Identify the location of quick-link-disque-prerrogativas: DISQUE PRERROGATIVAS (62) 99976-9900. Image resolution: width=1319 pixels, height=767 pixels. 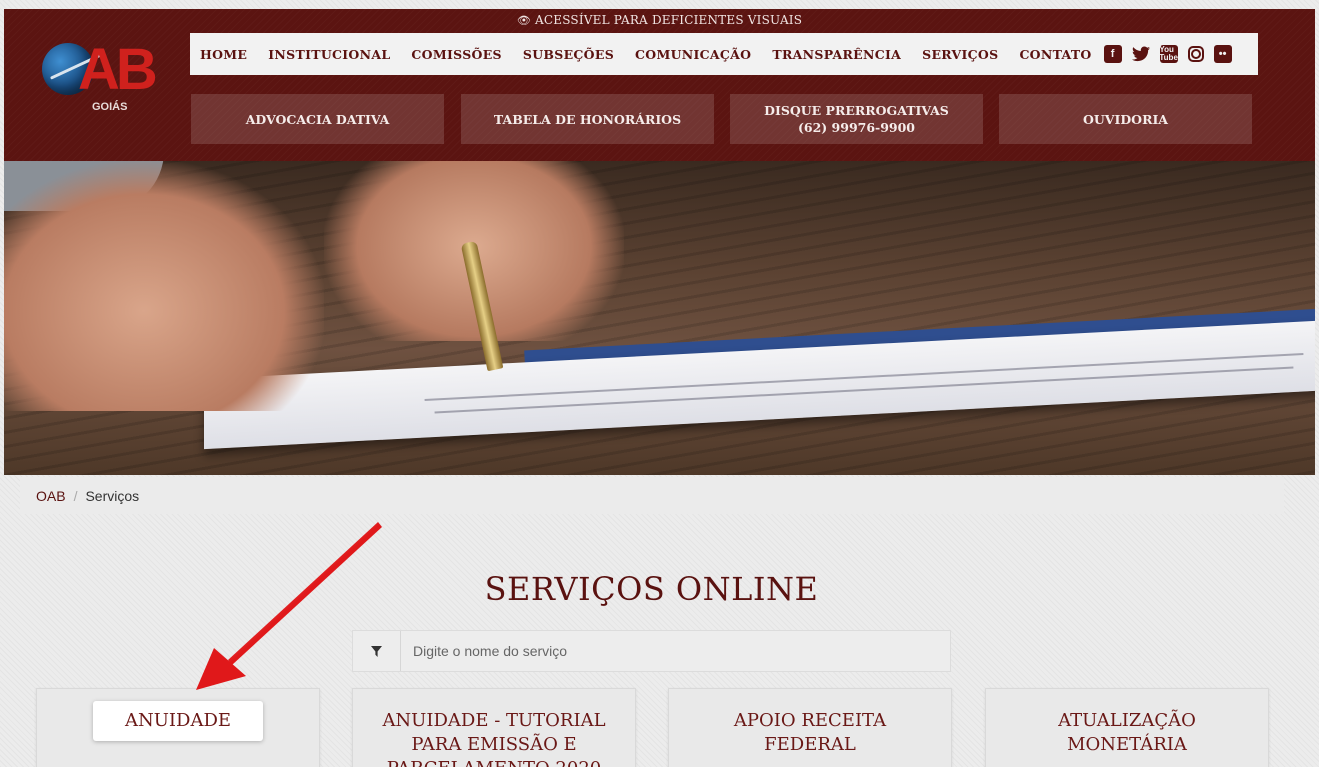
(856, 119).